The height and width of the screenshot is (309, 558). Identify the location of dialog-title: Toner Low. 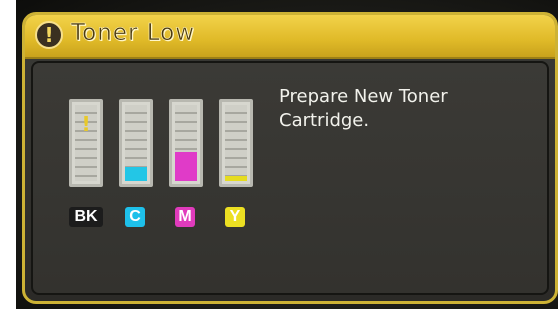
(133, 33).